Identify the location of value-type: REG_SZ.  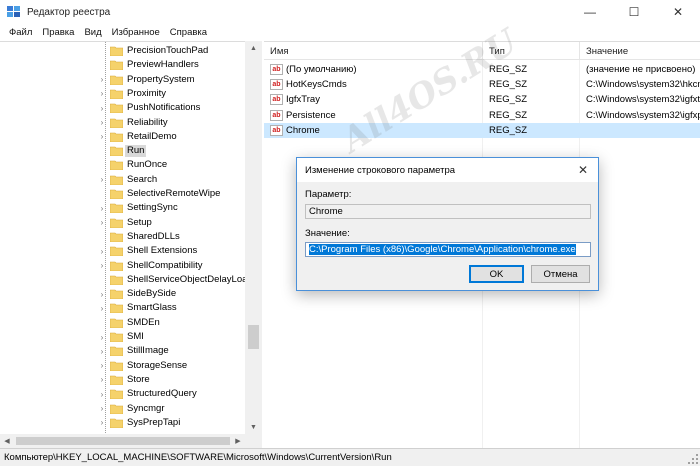
(508, 130).